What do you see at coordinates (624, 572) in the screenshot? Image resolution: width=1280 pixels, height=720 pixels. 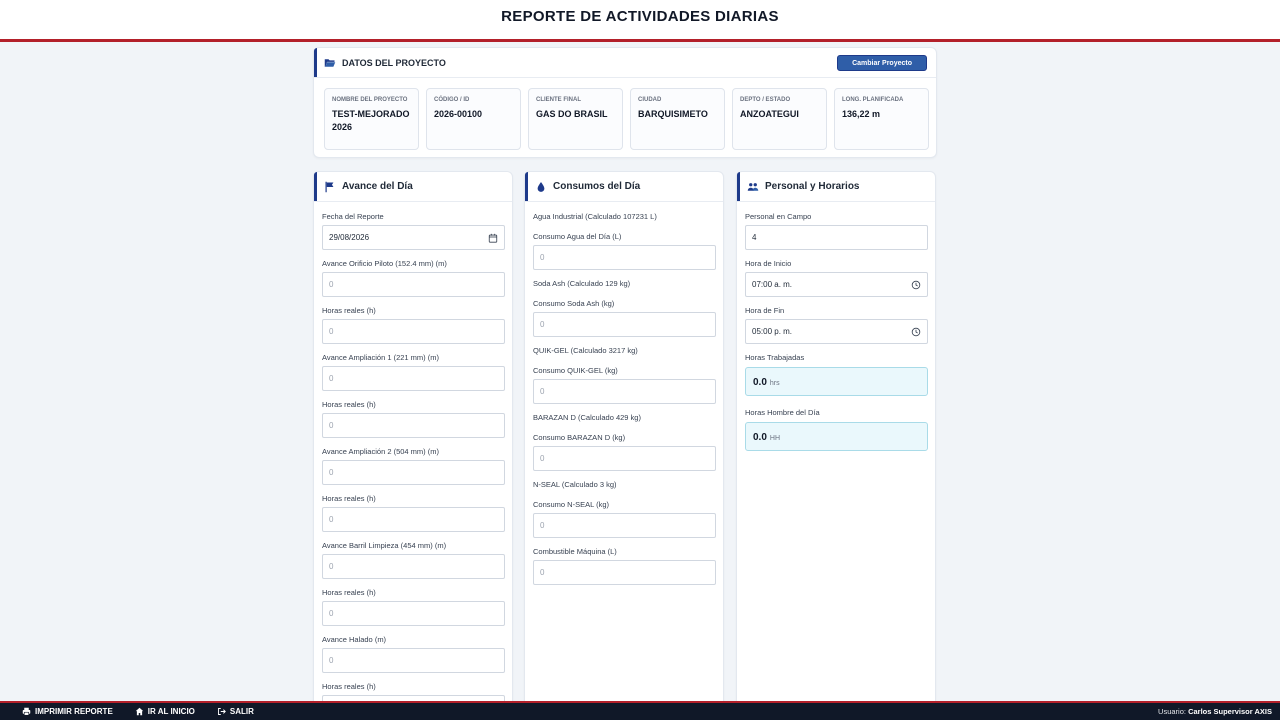 I see `combustible-input: 0` at bounding box center [624, 572].